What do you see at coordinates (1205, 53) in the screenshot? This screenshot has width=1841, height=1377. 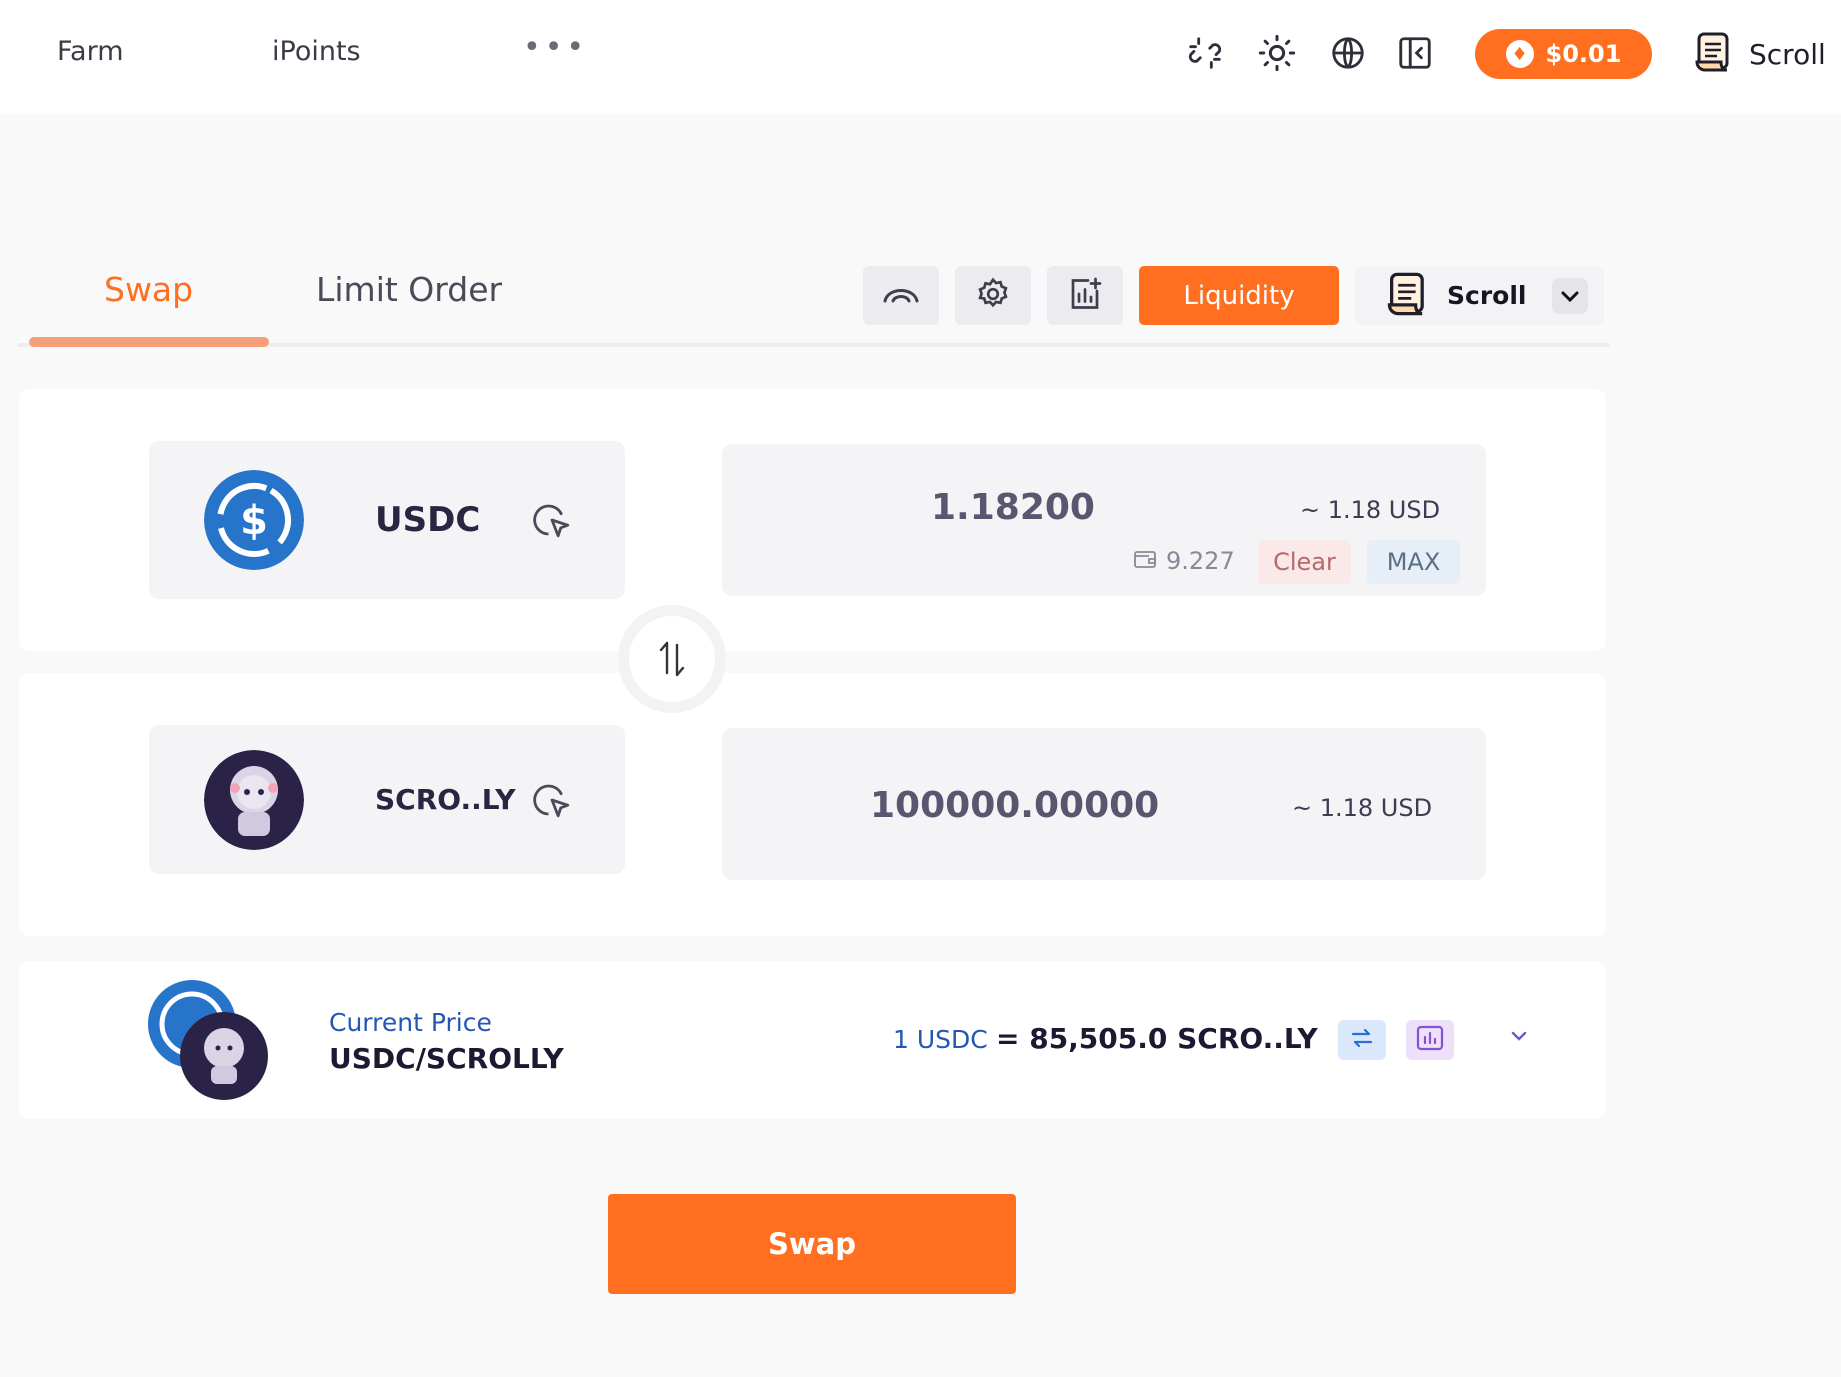 I see `unlink-icon` at bounding box center [1205, 53].